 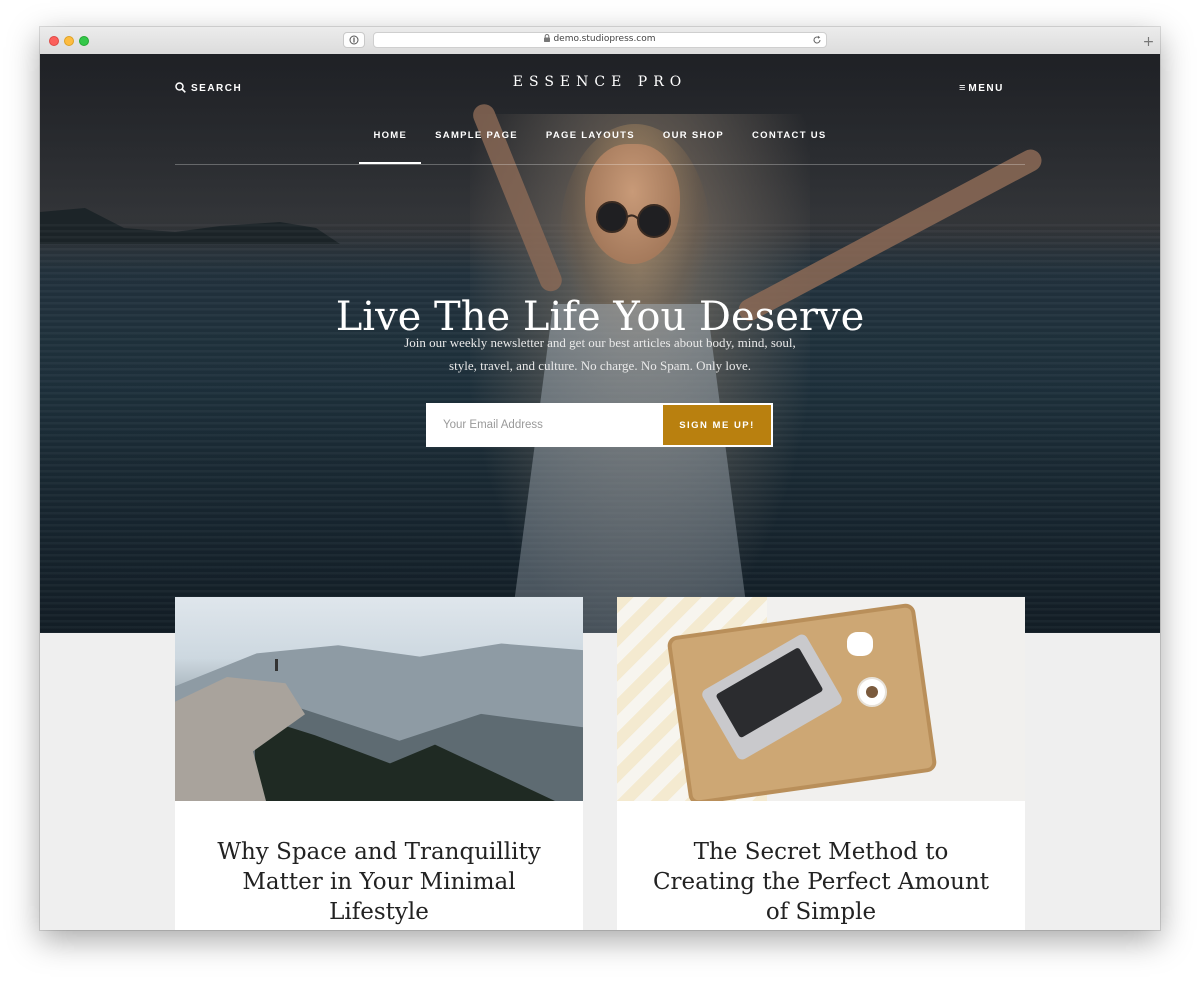 I want to click on nav-item-contact-us: CONTACT US, so click(x=789, y=145).